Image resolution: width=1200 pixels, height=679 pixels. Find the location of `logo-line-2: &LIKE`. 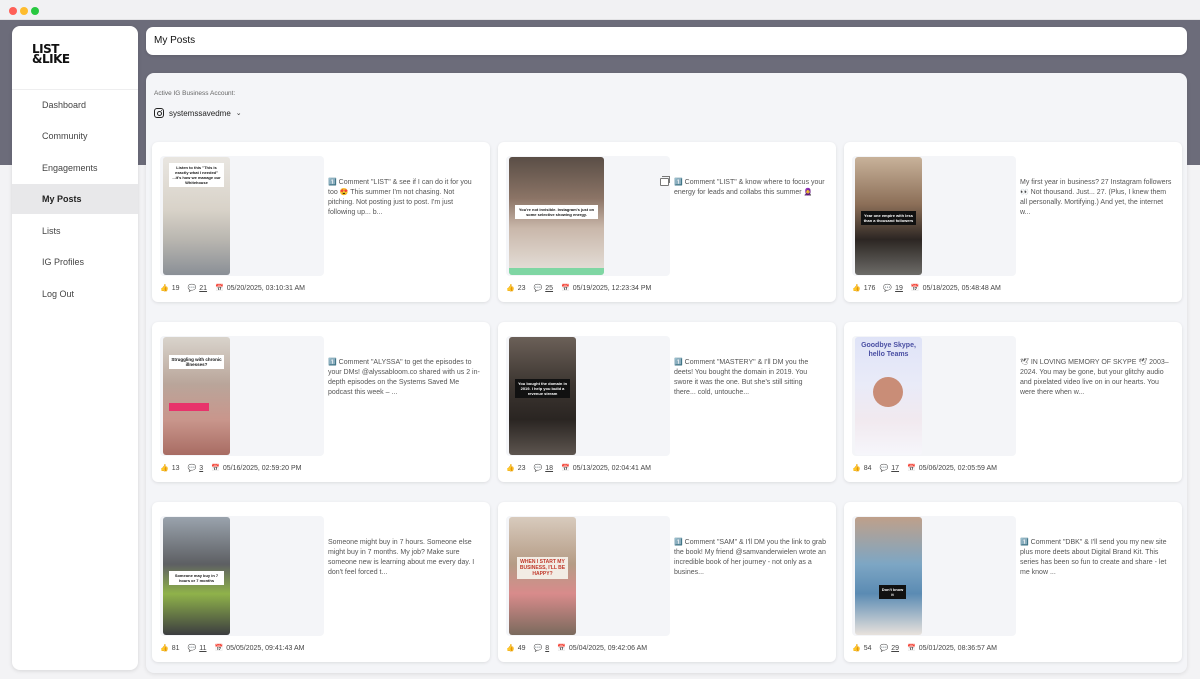

logo-line-2: &LIKE is located at coordinates (51, 59).